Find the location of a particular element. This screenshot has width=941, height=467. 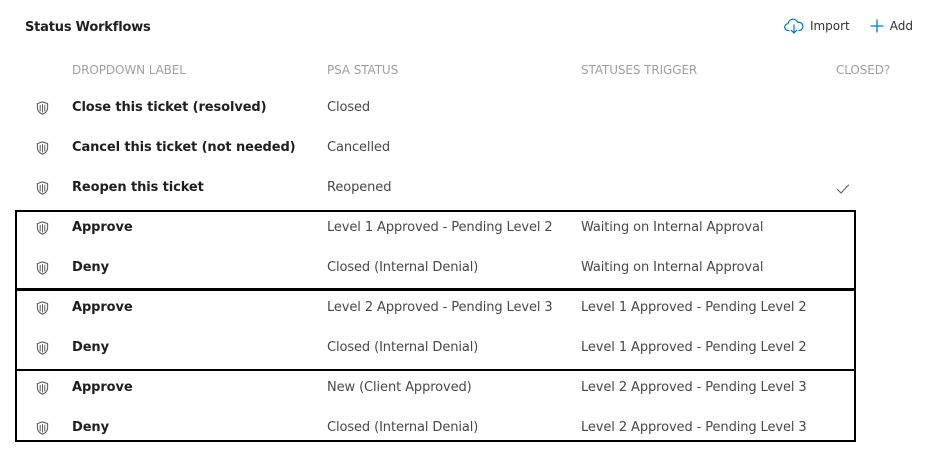

add-button: Add is located at coordinates (891, 26).